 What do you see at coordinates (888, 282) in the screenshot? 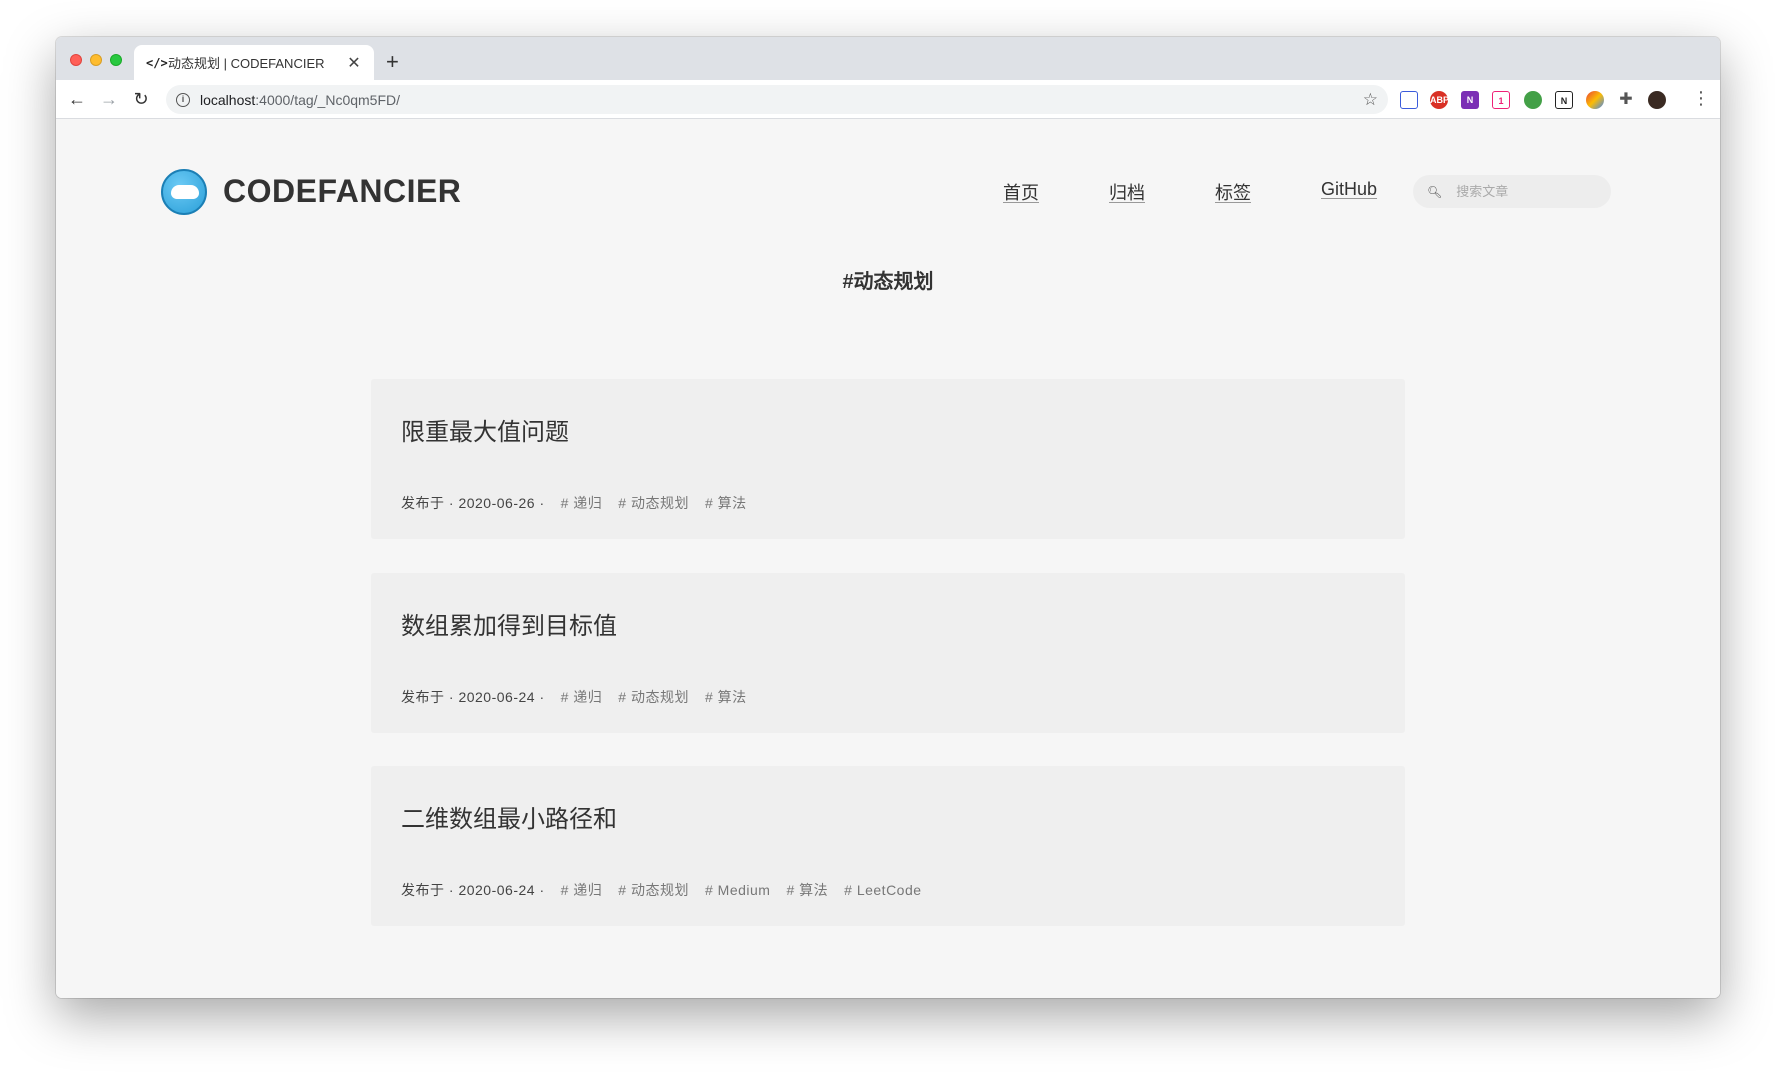
I see `tag-page-title: #动态规划` at bounding box center [888, 282].